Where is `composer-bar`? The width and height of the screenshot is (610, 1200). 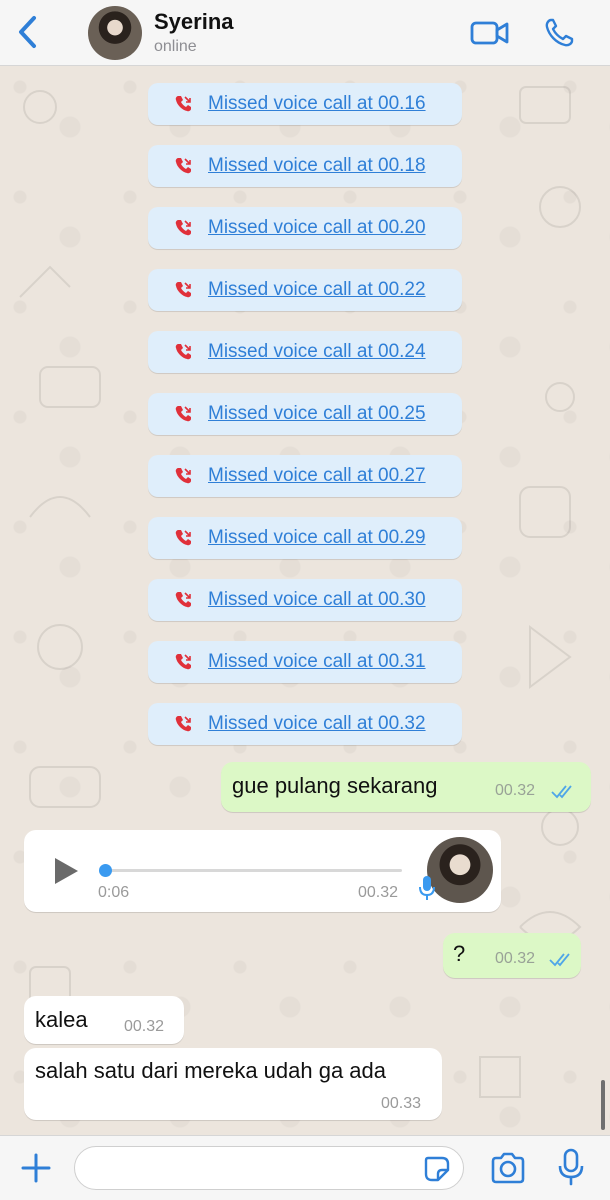
composer-bar is located at coordinates (305, 1167).